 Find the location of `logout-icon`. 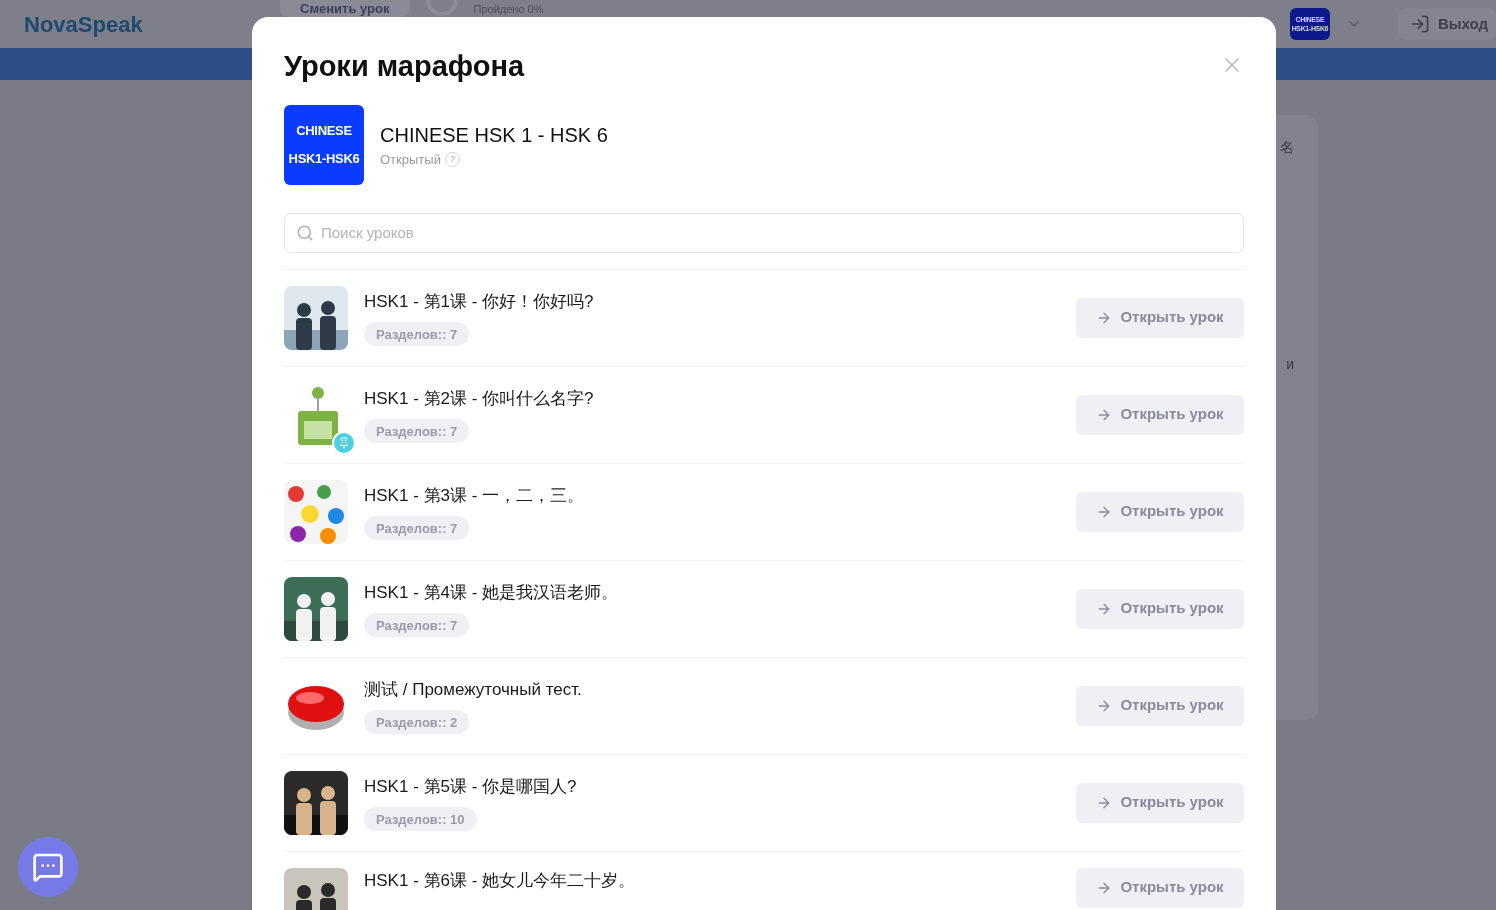

logout-icon is located at coordinates (1419, 24).